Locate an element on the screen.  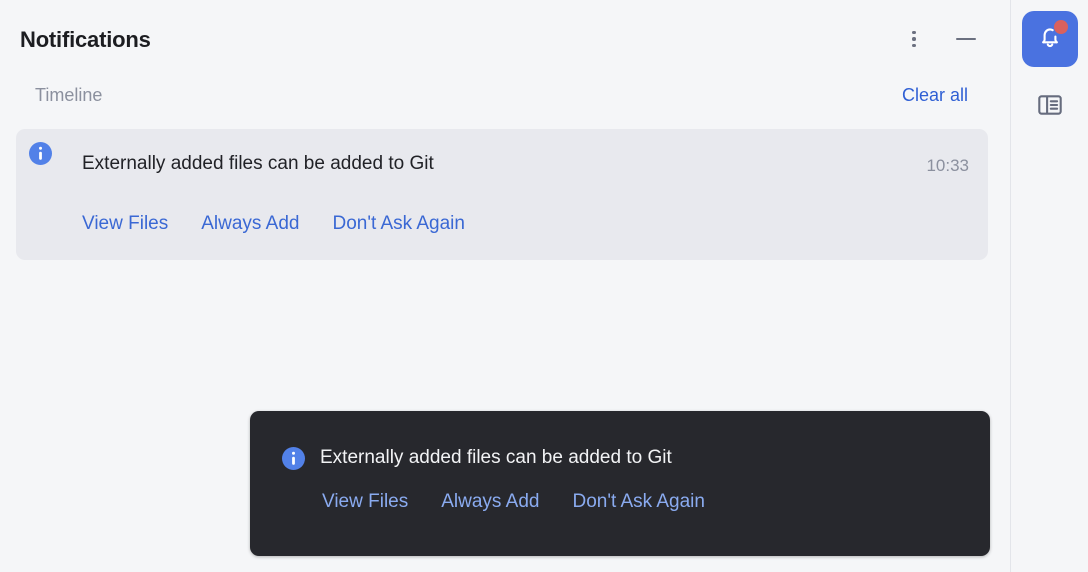
tool-sidebar is located at coordinates (1050, 286).